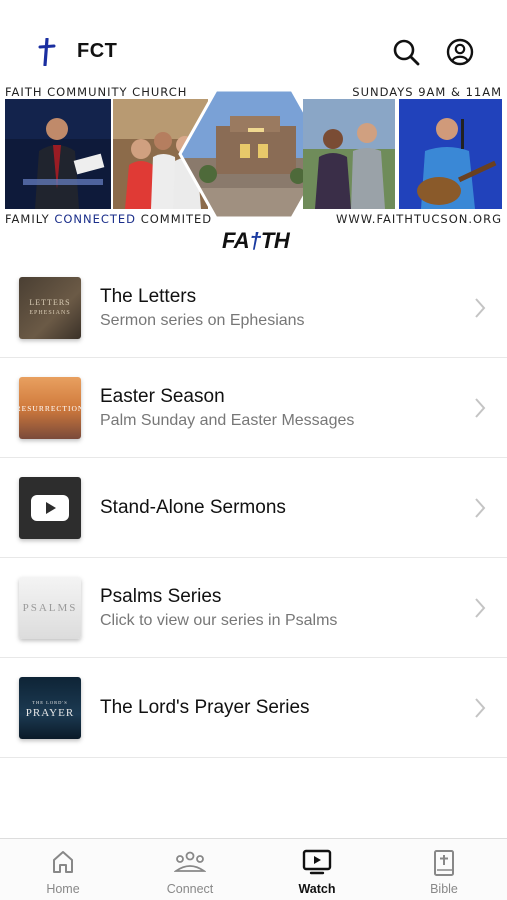  I want to click on series-thumbnail: RESURRECTION, so click(50, 408).